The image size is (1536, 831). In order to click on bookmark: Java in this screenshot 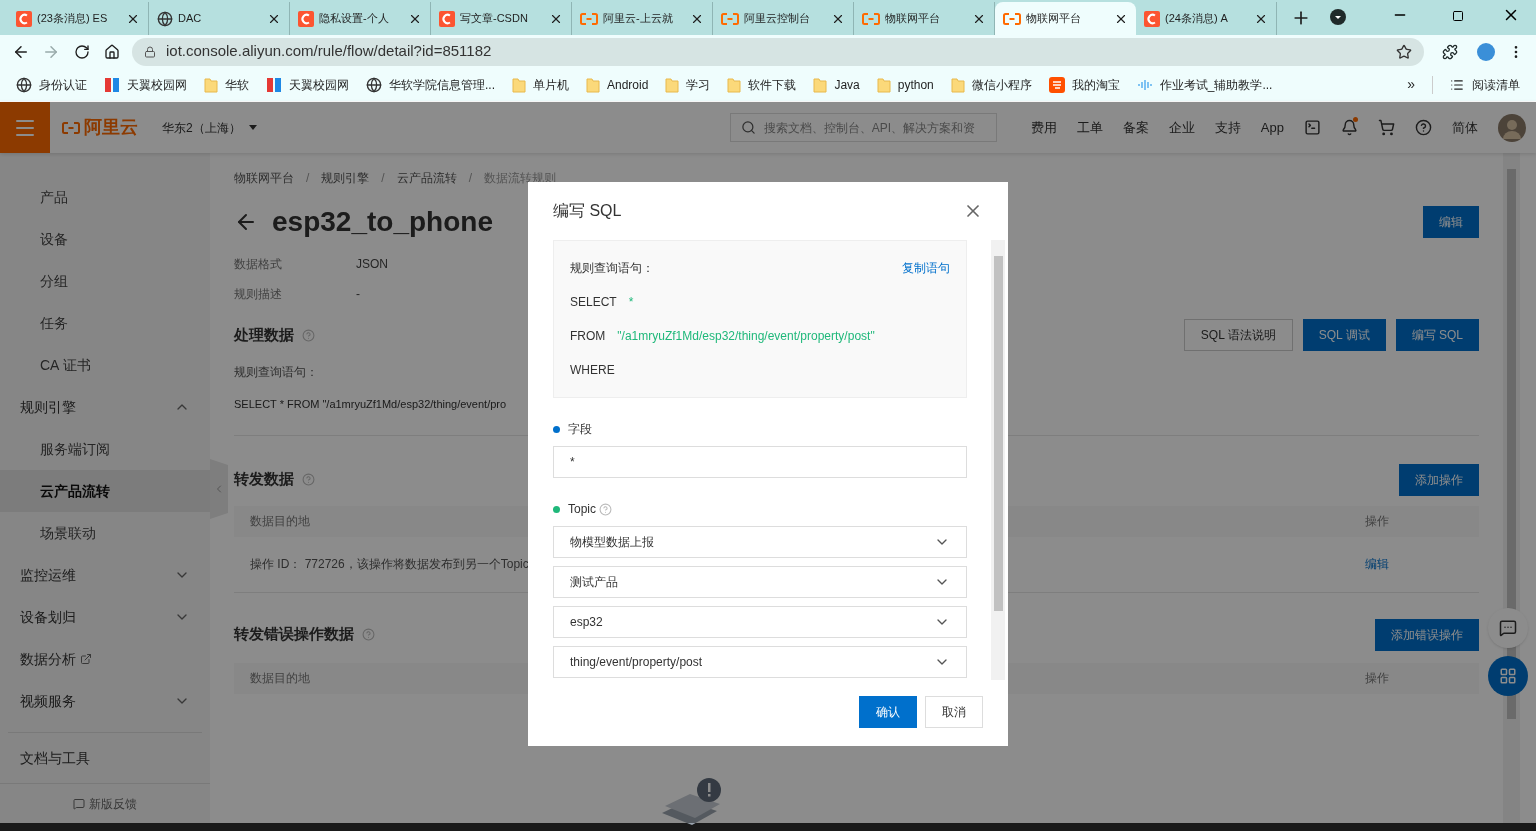, I will do `click(836, 84)`.